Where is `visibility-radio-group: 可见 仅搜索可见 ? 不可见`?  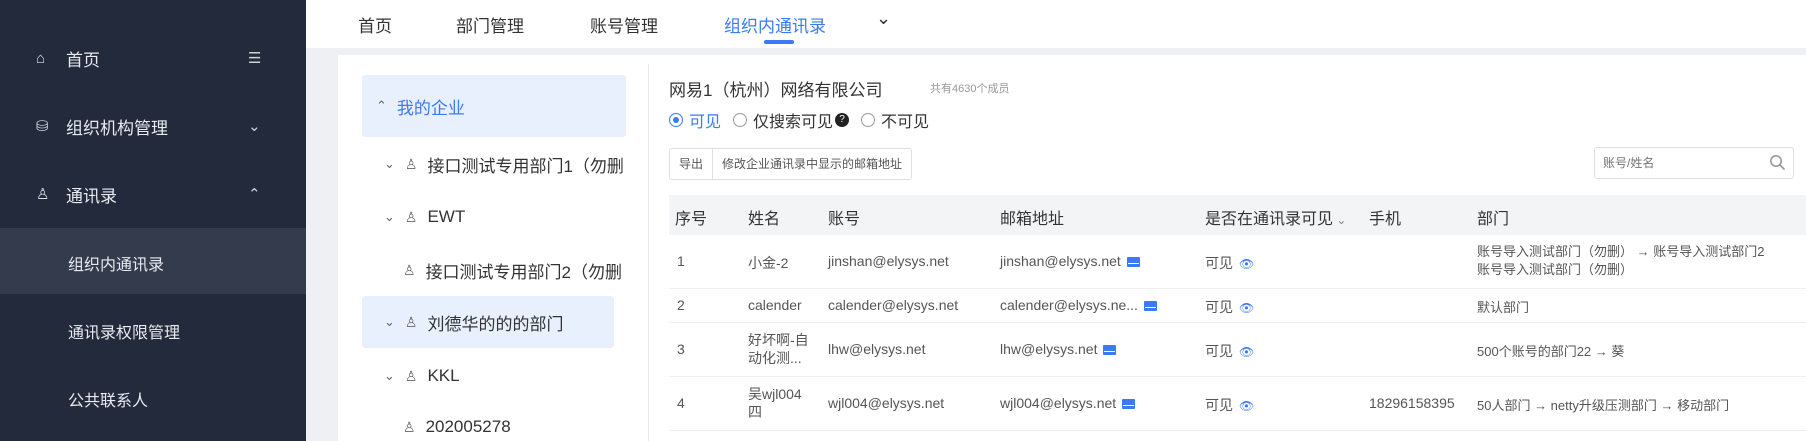
visibility-radio-group: 可见 仅搜索可见 ? 不可见 is located at coordinates (805, 120).